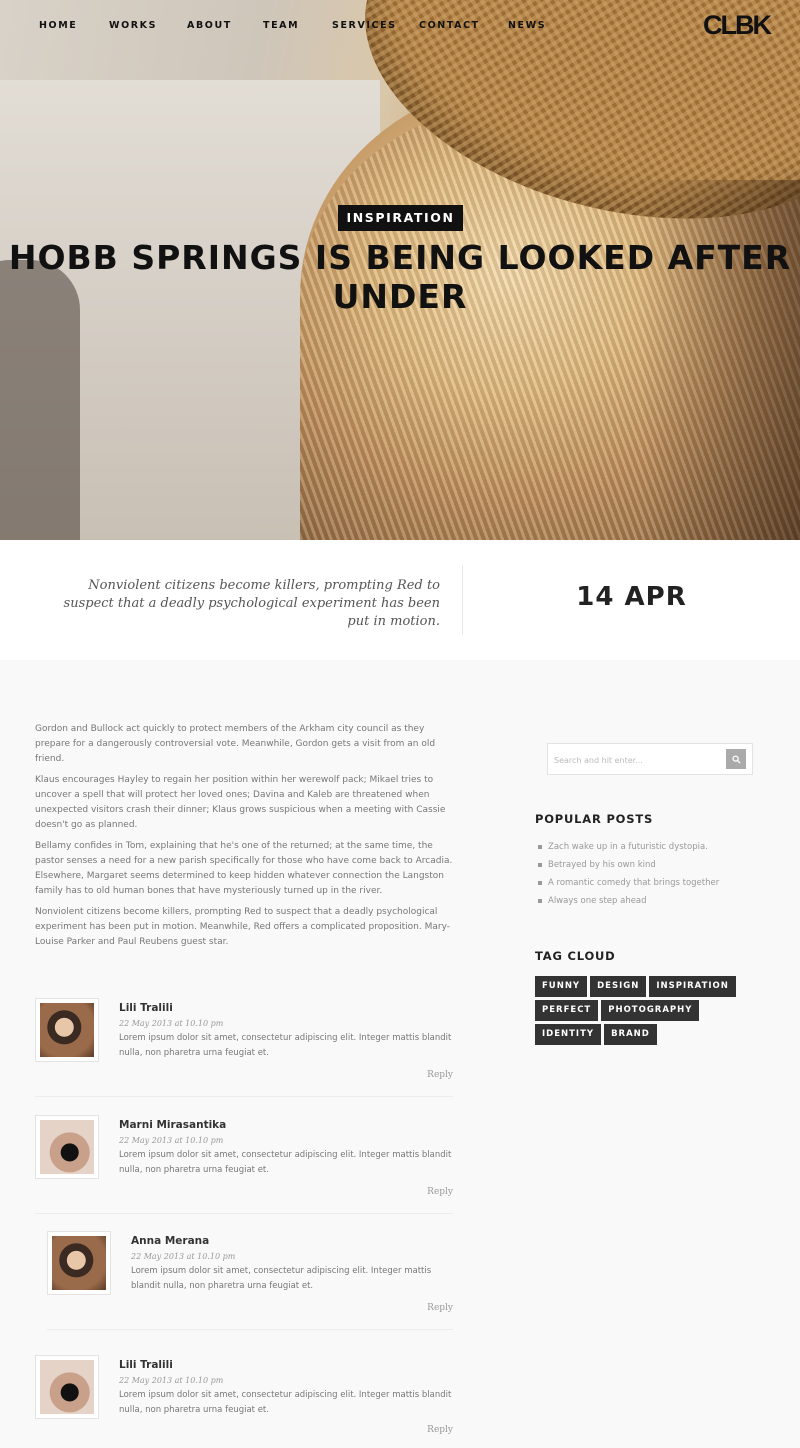  What do you see at coordinates (364, 25) in the screenshot?
I see `nav-services: SERVICES` at bounding box center [364, 25].